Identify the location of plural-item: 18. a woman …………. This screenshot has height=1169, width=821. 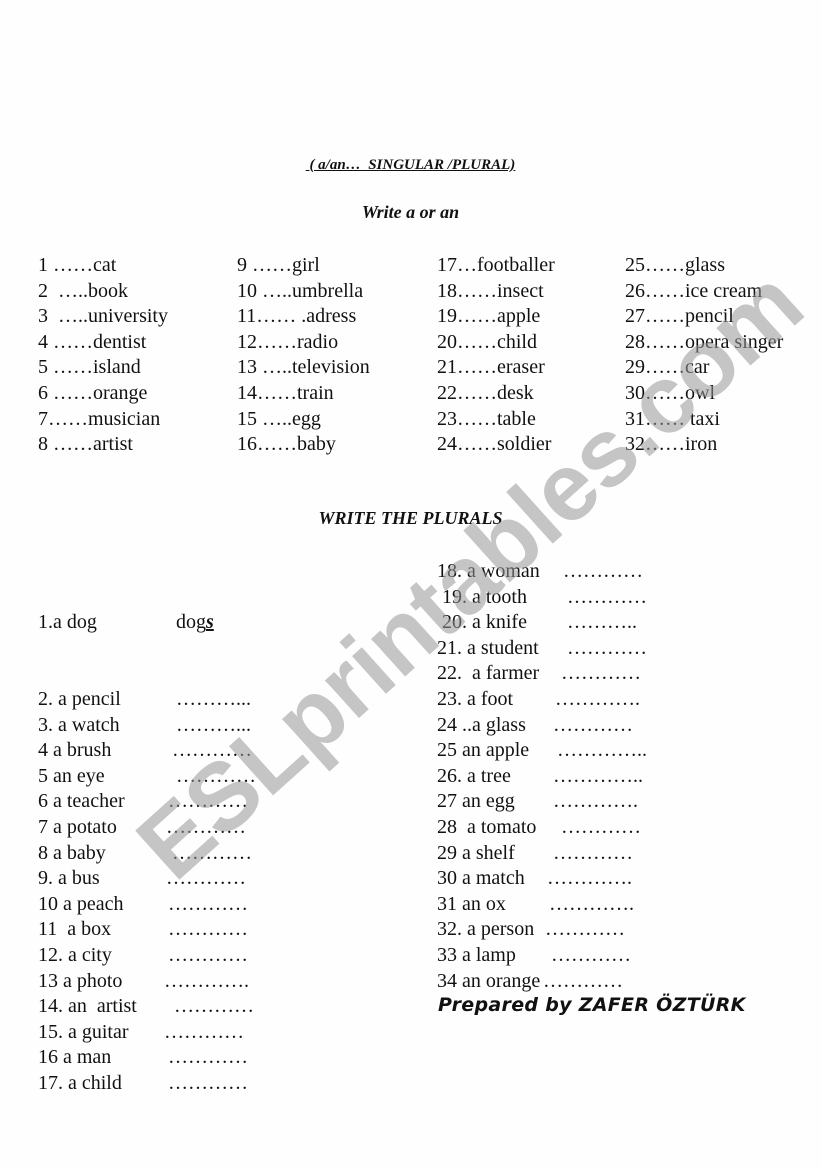
(607, 572).